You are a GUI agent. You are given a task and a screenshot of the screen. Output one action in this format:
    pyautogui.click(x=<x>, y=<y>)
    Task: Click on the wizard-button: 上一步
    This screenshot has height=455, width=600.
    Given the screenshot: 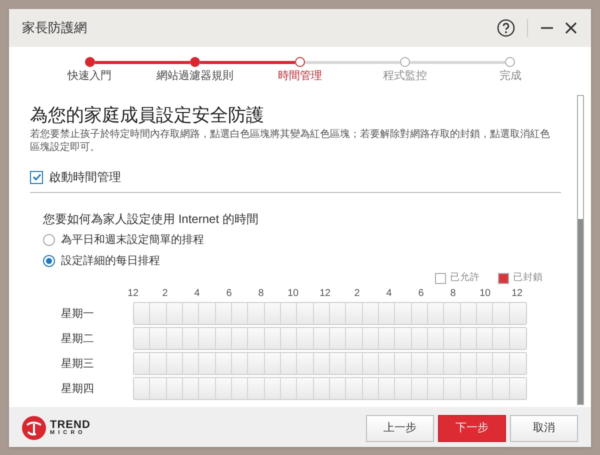 What is the action you would take?
    pyautogui.click(x=400, y=428)
    